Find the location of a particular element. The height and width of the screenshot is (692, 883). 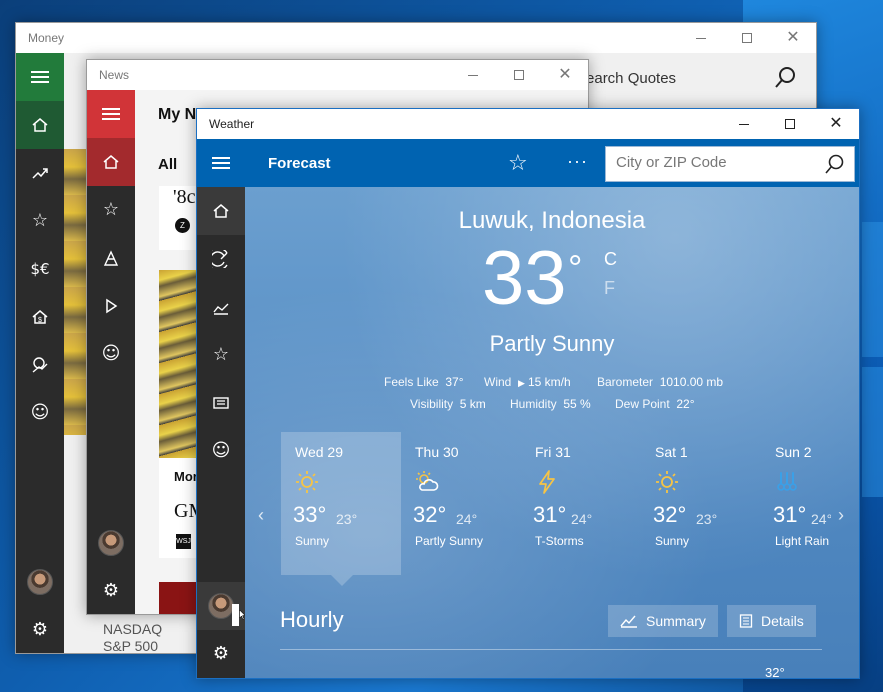

money-menu-button is located at coordinates (40, 77).